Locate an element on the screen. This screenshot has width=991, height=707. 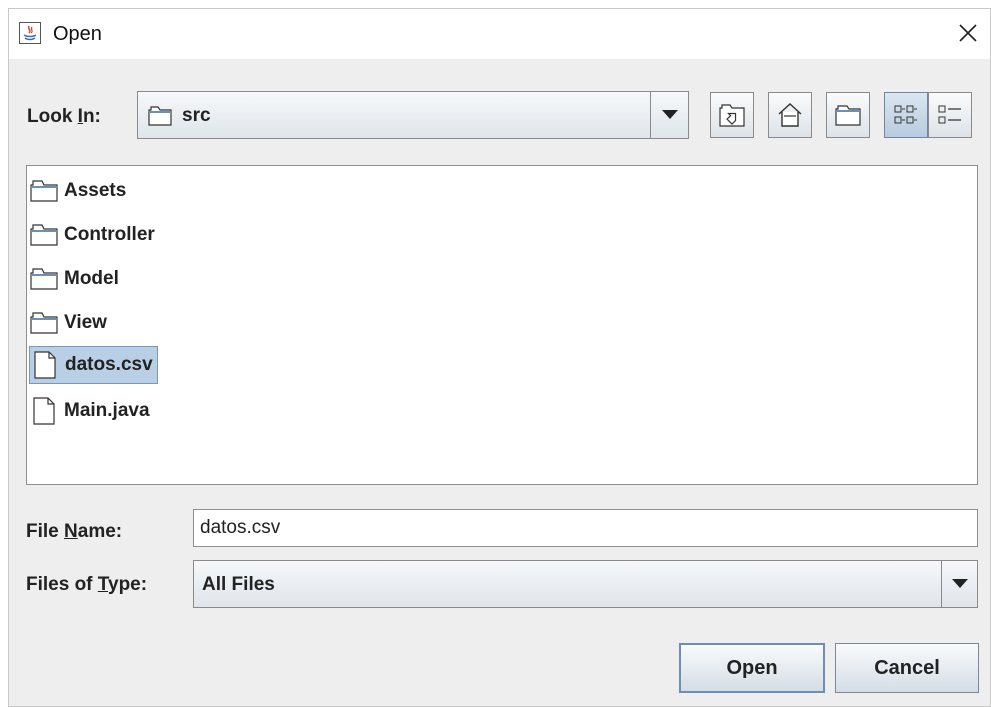
file-name: Main.java is located at coordinates (107, 410).